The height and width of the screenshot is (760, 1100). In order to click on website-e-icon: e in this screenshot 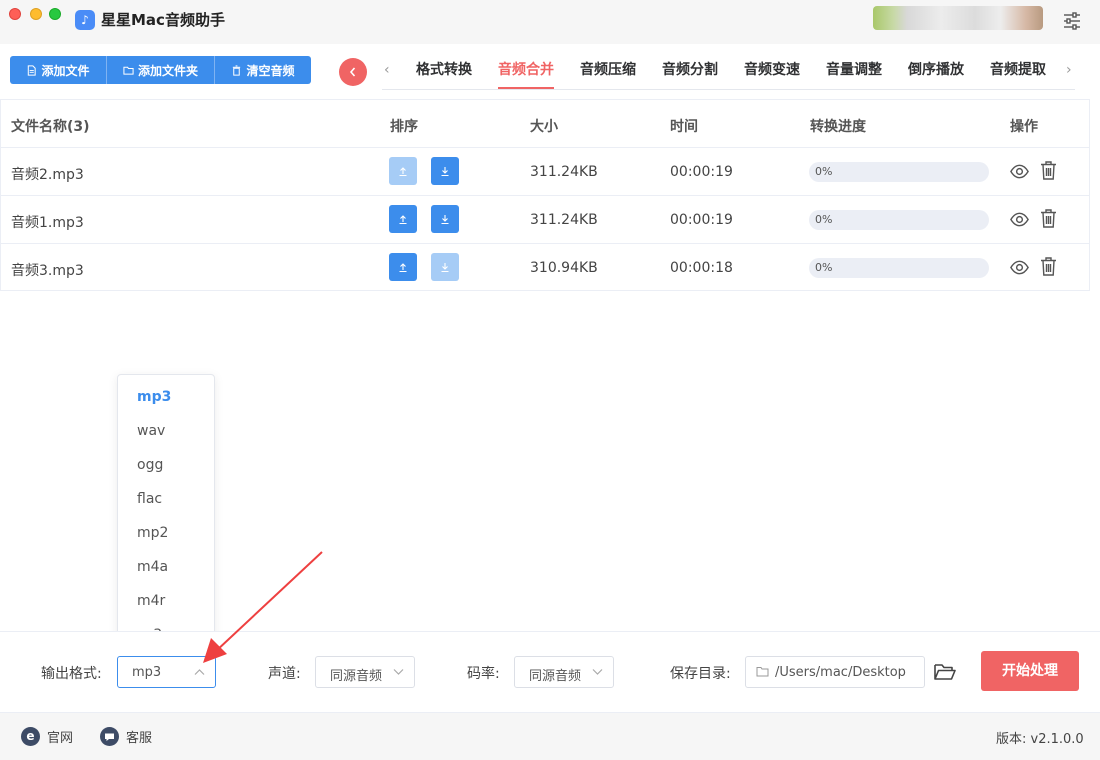, I will do `click(30, 736)`.